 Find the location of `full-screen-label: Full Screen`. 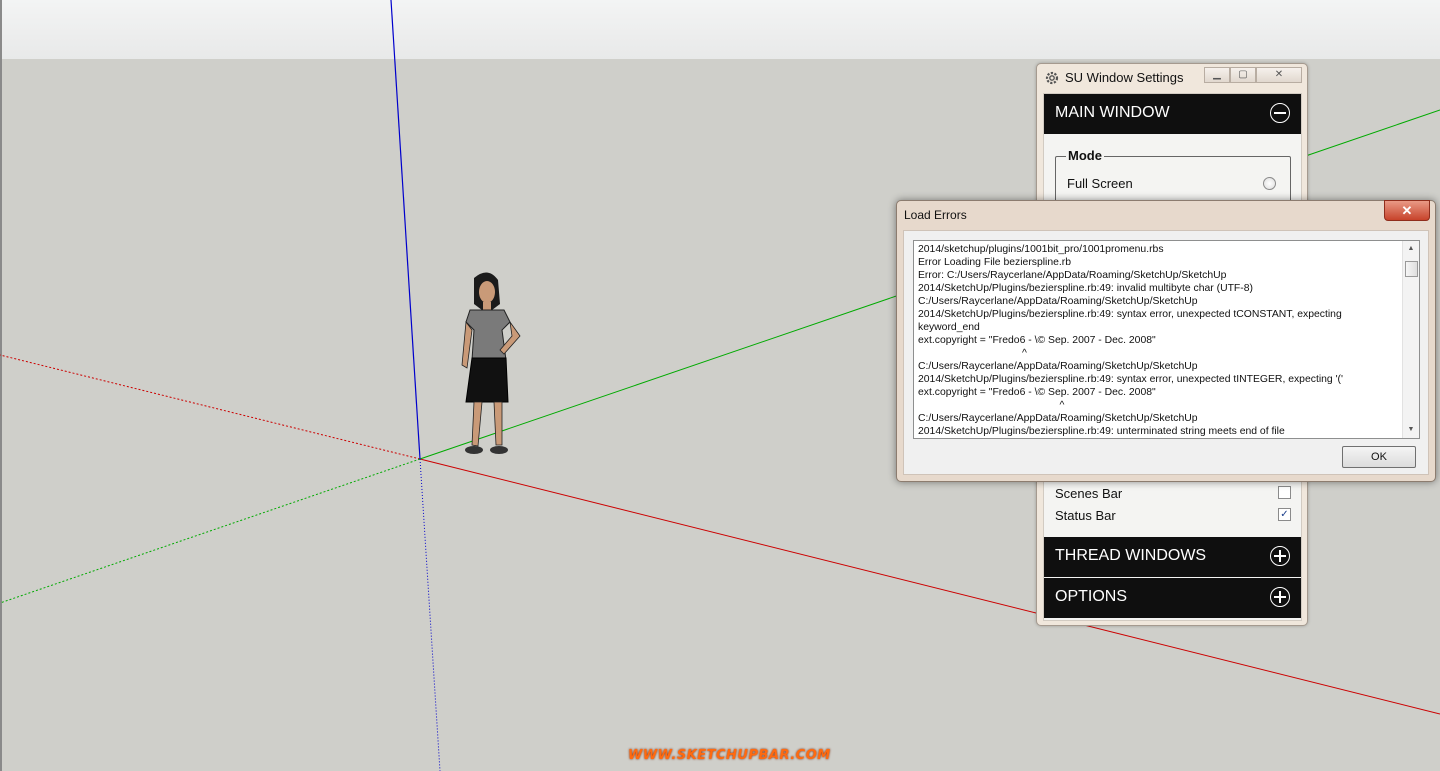

full-screen-label: Full Screen is located at coordinates (1100, 183).